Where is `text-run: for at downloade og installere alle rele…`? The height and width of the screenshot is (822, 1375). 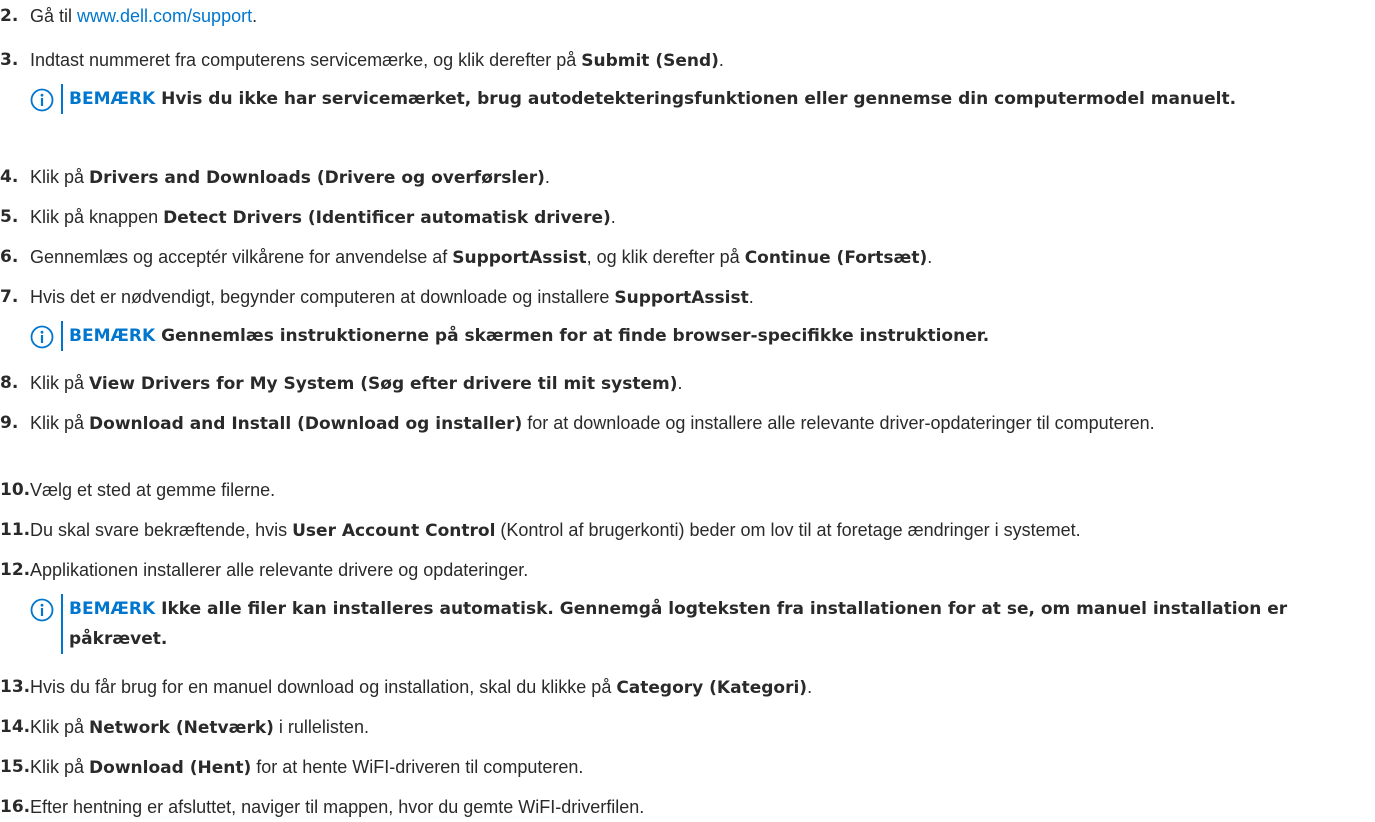
text-run: for at downloade og installere alle rele… is located at coordinates (838, 423).